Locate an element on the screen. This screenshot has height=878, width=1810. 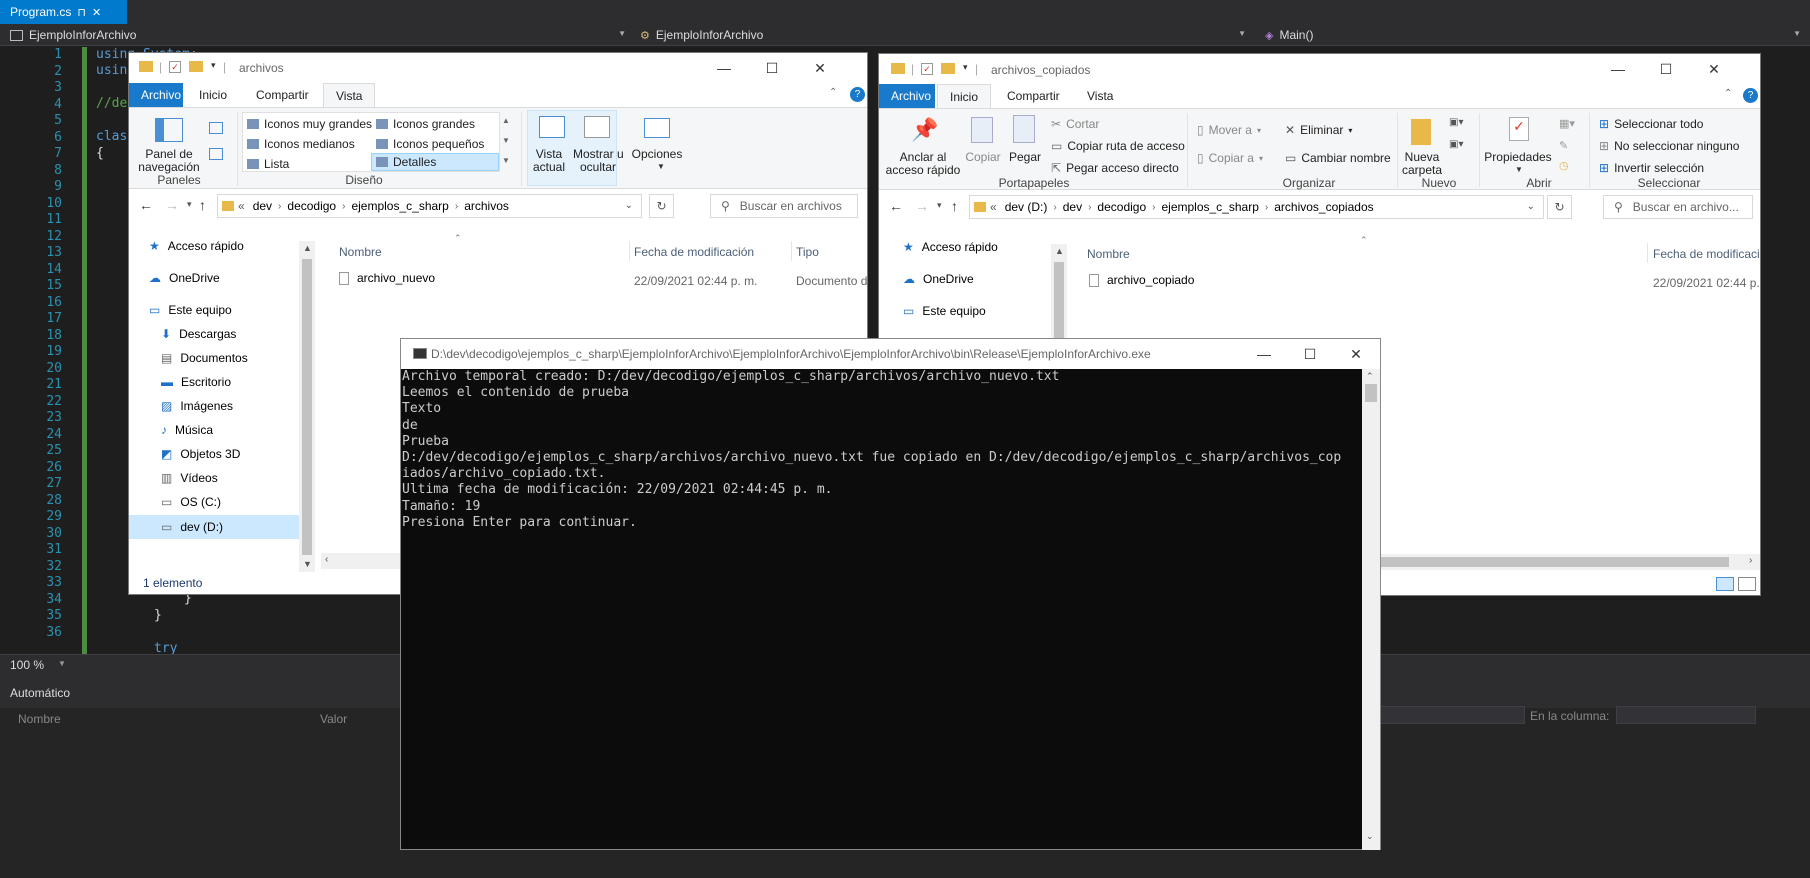
details-view-toggle-icon is located at coordinates (1725, 584).